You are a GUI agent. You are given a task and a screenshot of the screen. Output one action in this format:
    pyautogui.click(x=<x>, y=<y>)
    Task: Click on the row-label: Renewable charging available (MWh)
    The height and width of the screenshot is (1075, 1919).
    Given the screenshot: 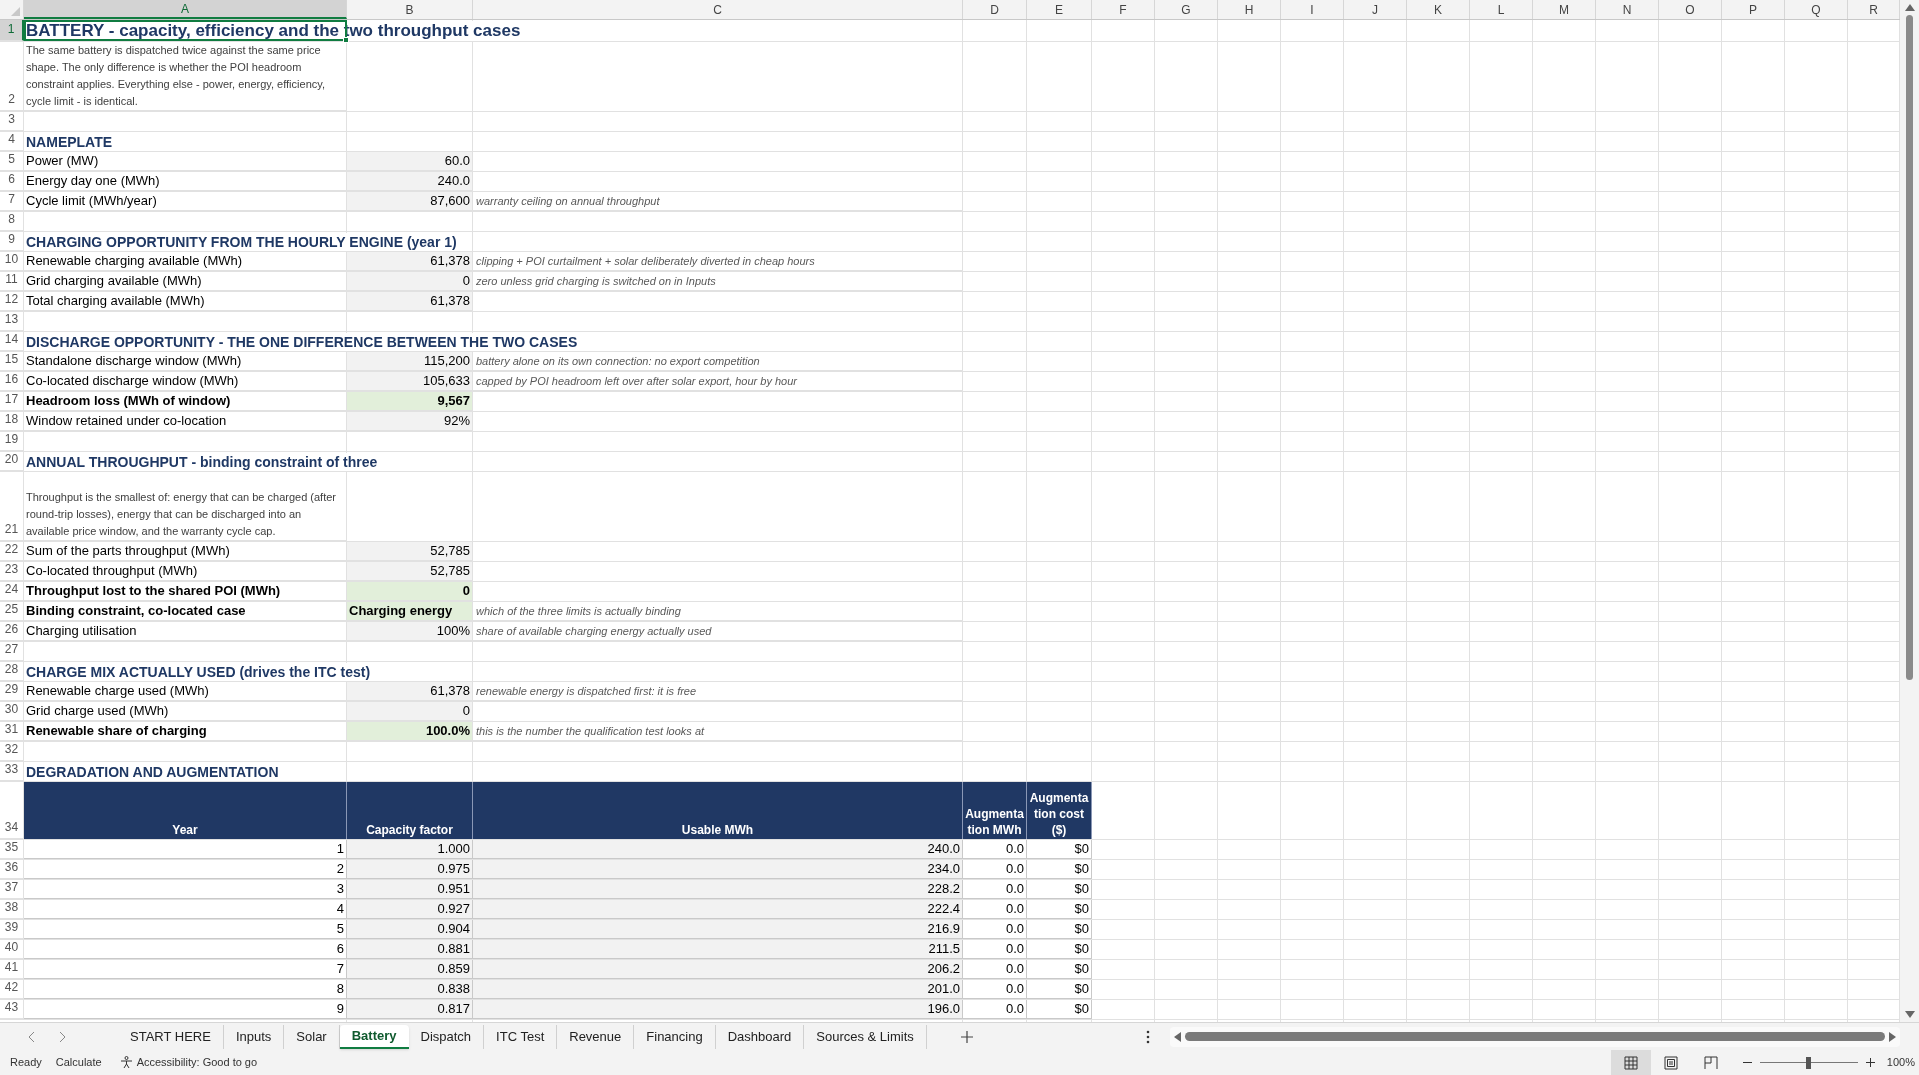 What is the action you would take?
    pyautogui.click(x=185, y=261)
    